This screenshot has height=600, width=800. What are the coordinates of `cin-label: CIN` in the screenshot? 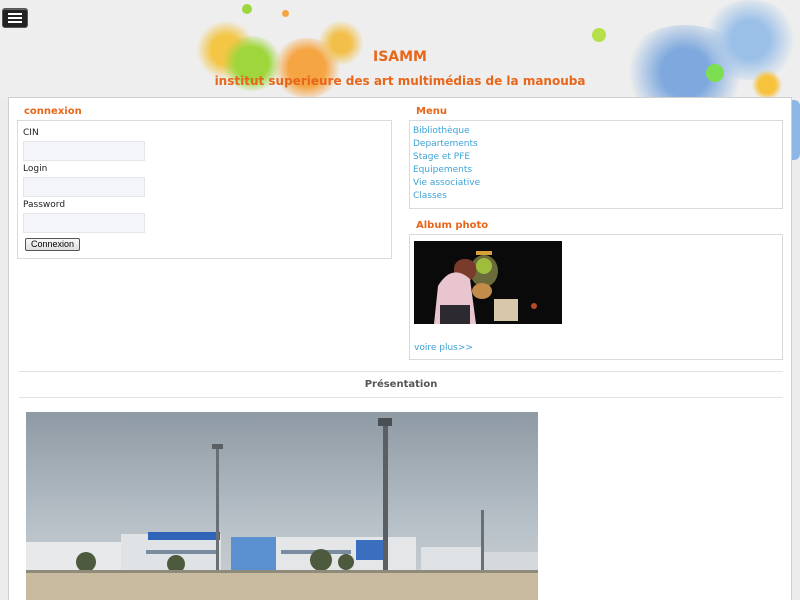 It's located at (31, 133).